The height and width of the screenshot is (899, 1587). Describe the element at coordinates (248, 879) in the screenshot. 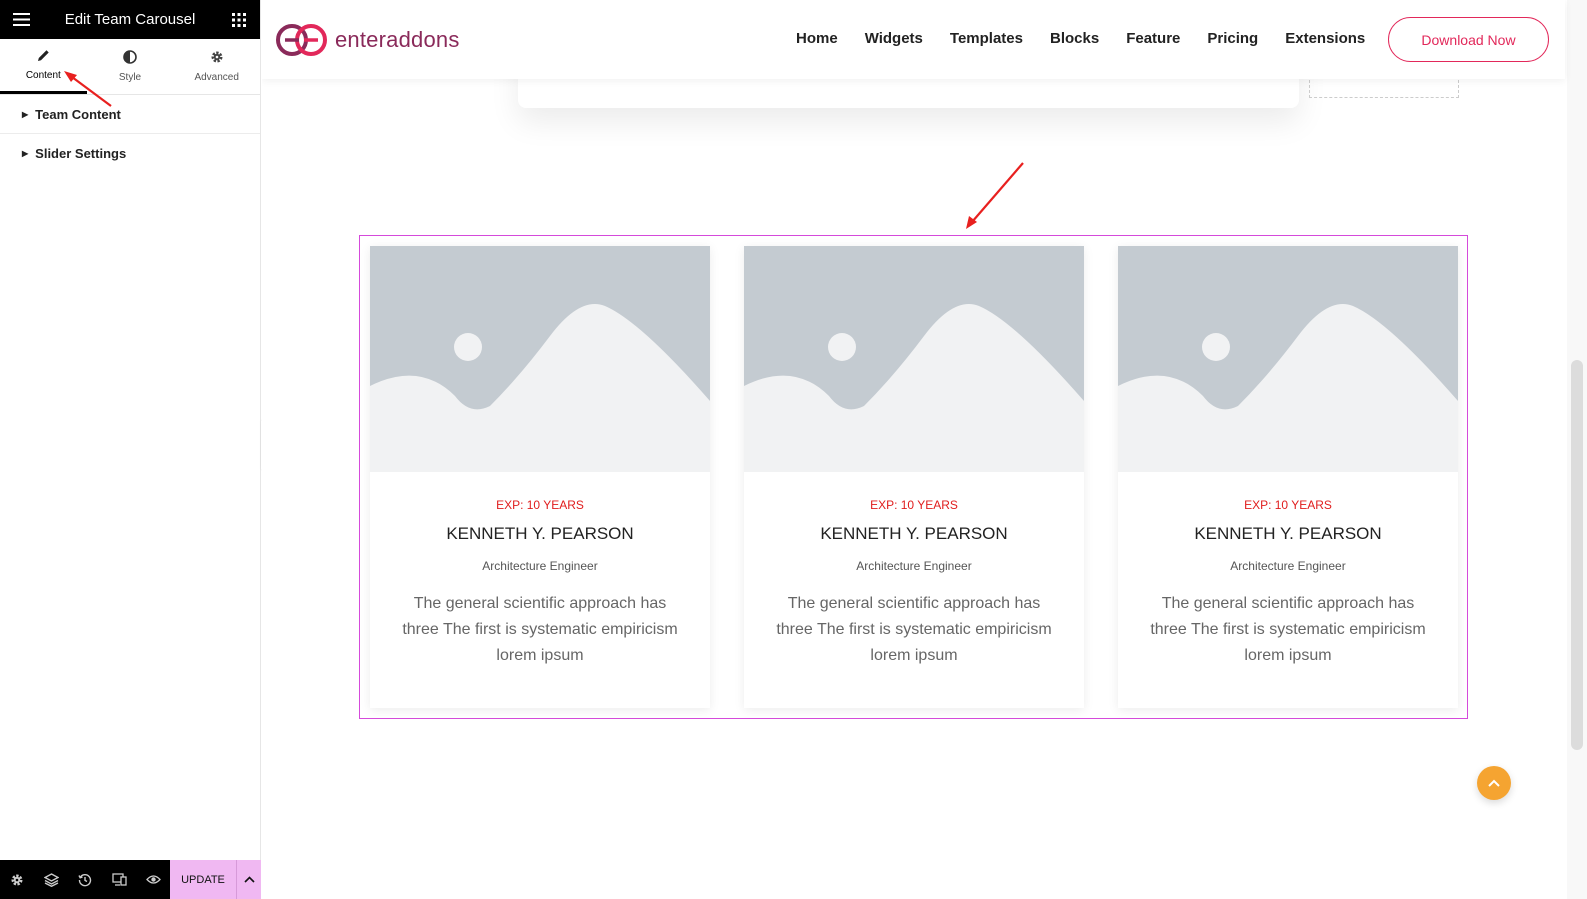

I see `update-options-chevron-up-icon` at that location.